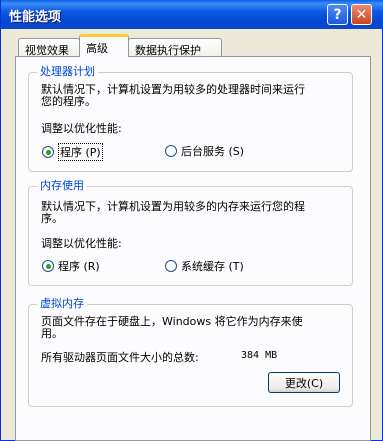 The image size is (383, 441). What do you see at coordinates (52, 218) in the screenshot?
I see `description-line: 序。` at bounding box center [52, 218].